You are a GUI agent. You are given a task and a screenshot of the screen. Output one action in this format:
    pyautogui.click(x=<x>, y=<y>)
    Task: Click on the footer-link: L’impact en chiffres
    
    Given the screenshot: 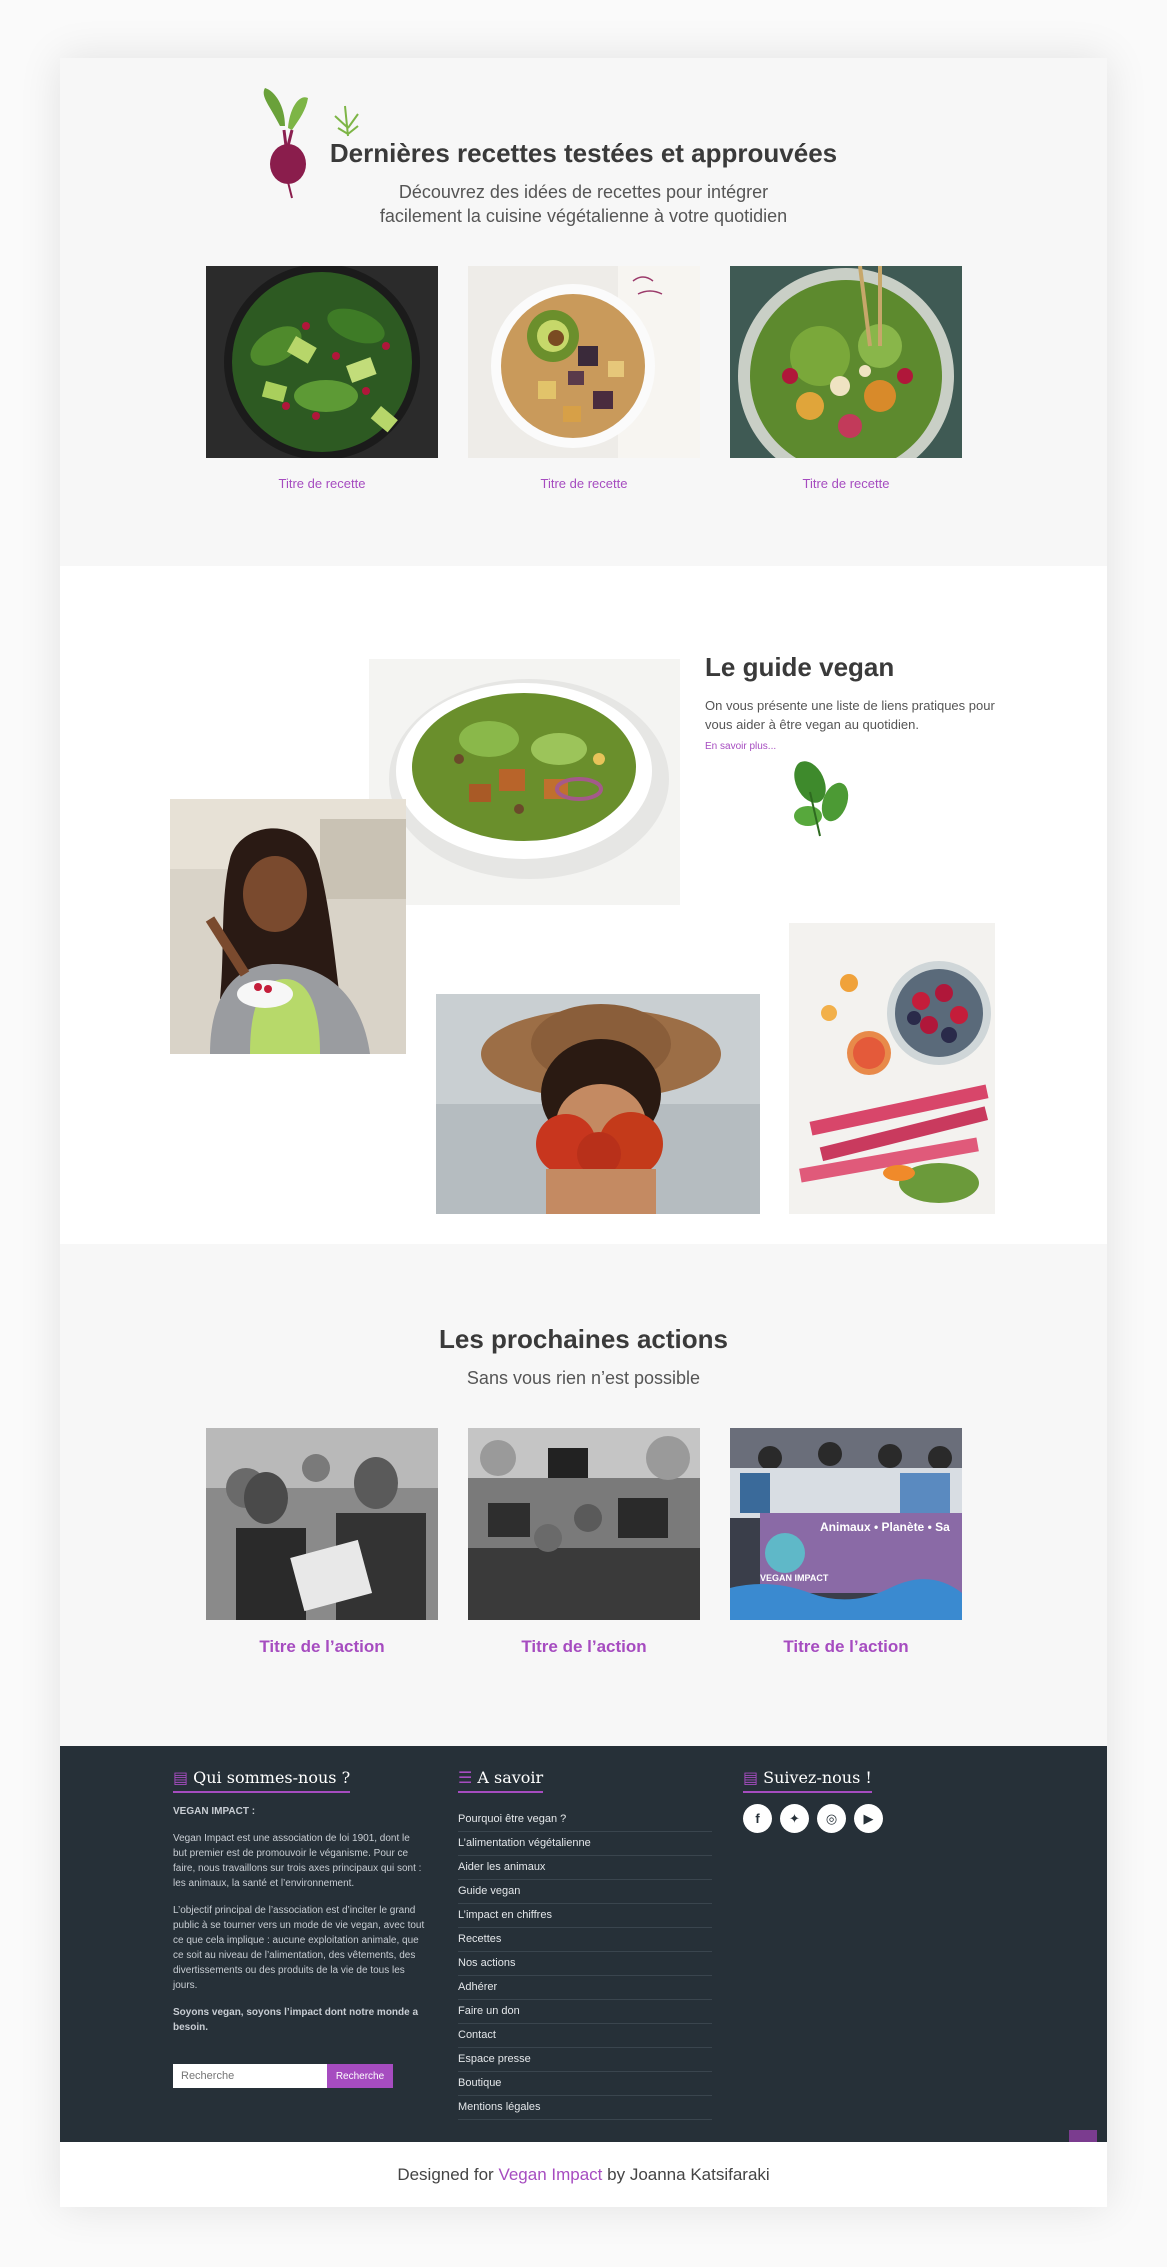 What is the action you would take?
    pyautogui.click(x=585, y=1916)
    